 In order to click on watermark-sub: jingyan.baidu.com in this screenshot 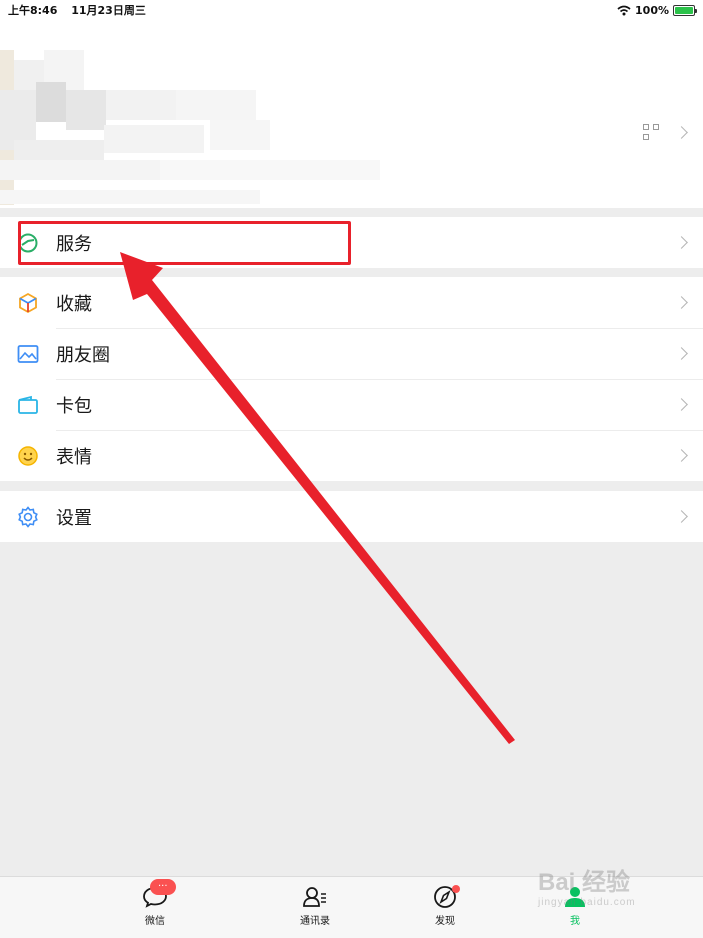, I will do `click(587, 902)`.